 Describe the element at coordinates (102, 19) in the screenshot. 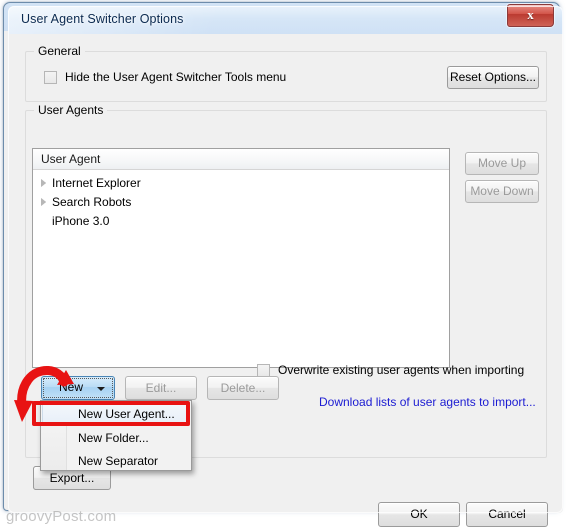

I see `window-title: User Agent Switcher Options` at that location.